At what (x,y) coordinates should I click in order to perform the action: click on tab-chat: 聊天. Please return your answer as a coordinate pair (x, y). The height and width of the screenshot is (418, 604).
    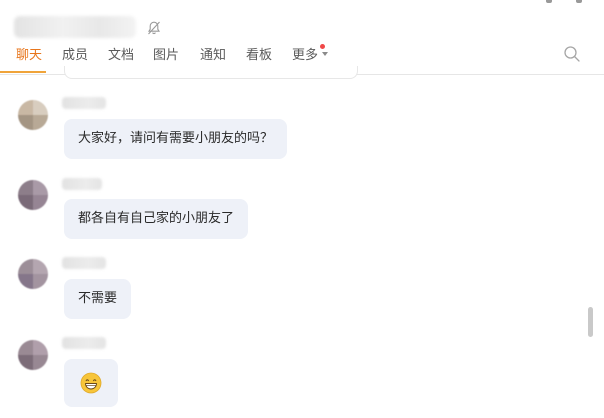
    Looking at the image, I should click on (29, 53).